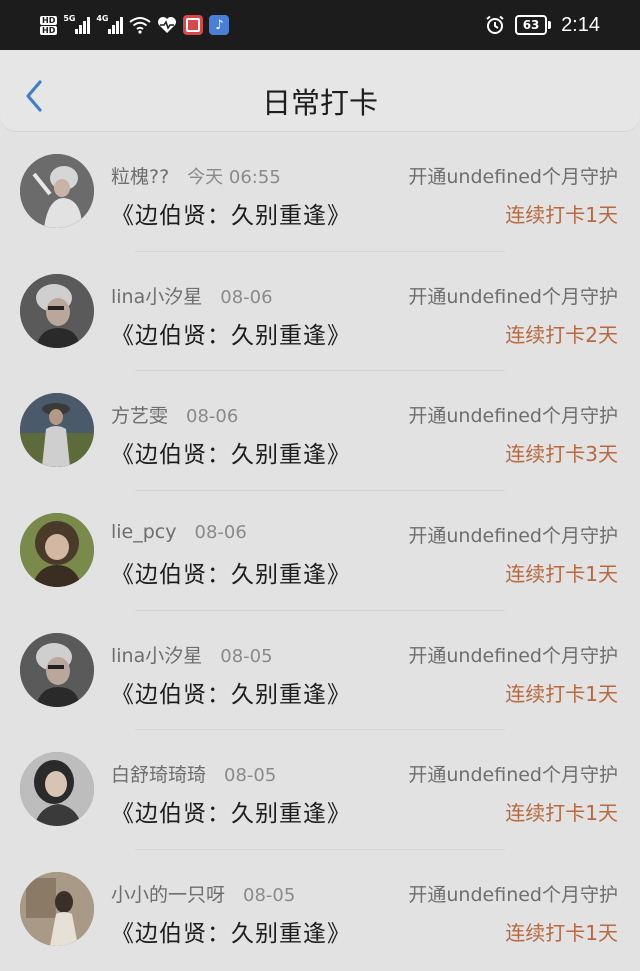 The image size is (640, 971). Describe the element at coordinates (140, 175) in the screenshot. I see `user-name: 粒槐??` at that location.